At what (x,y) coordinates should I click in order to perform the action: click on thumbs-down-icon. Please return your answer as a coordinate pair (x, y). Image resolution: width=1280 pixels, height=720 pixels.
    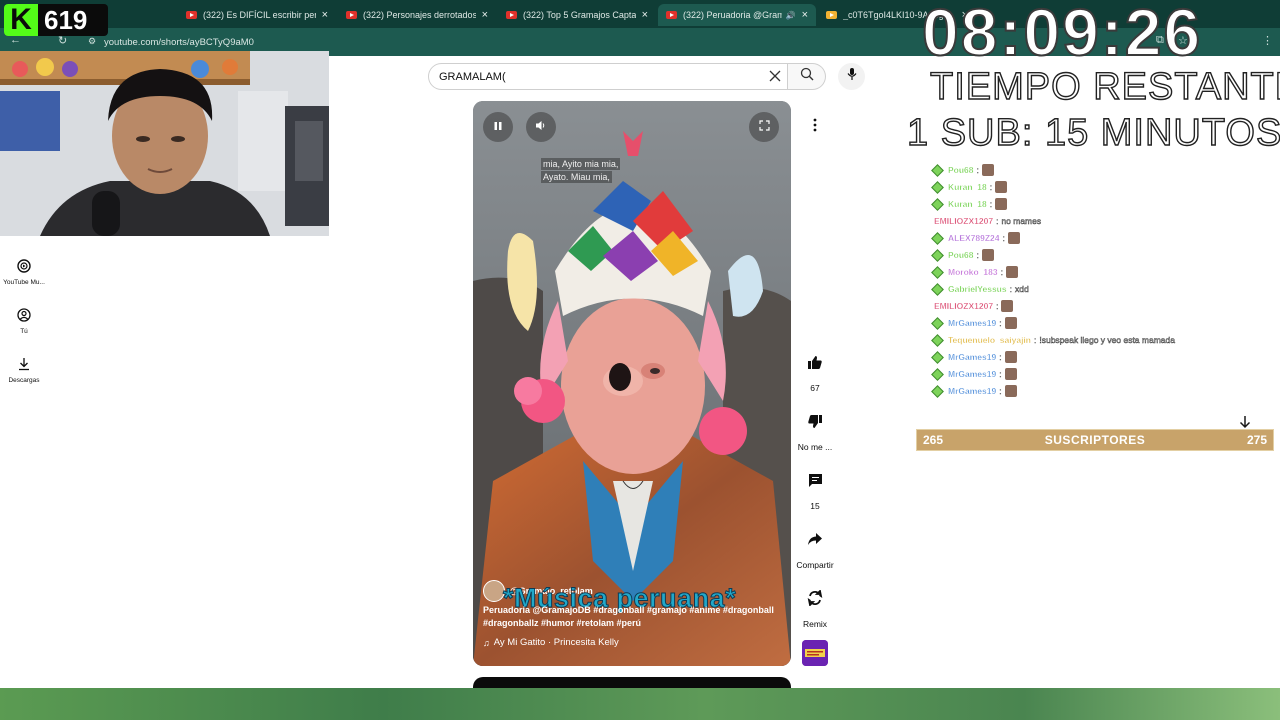
    Looking at the image, I should click on (815, 421).